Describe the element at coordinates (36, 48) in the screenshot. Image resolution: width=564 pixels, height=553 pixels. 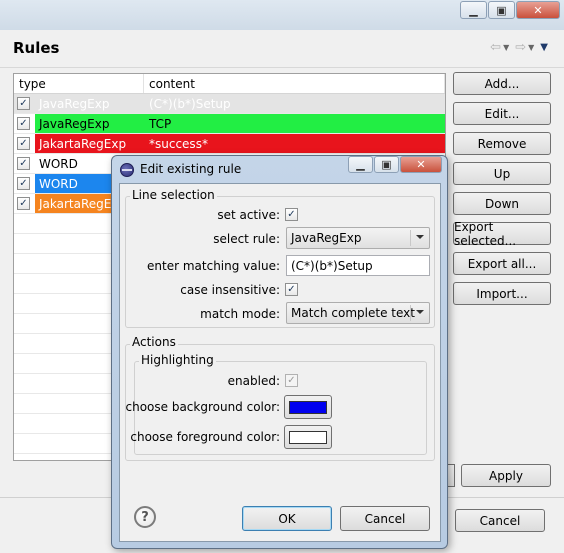
I see `page-title: Rules` at that location.